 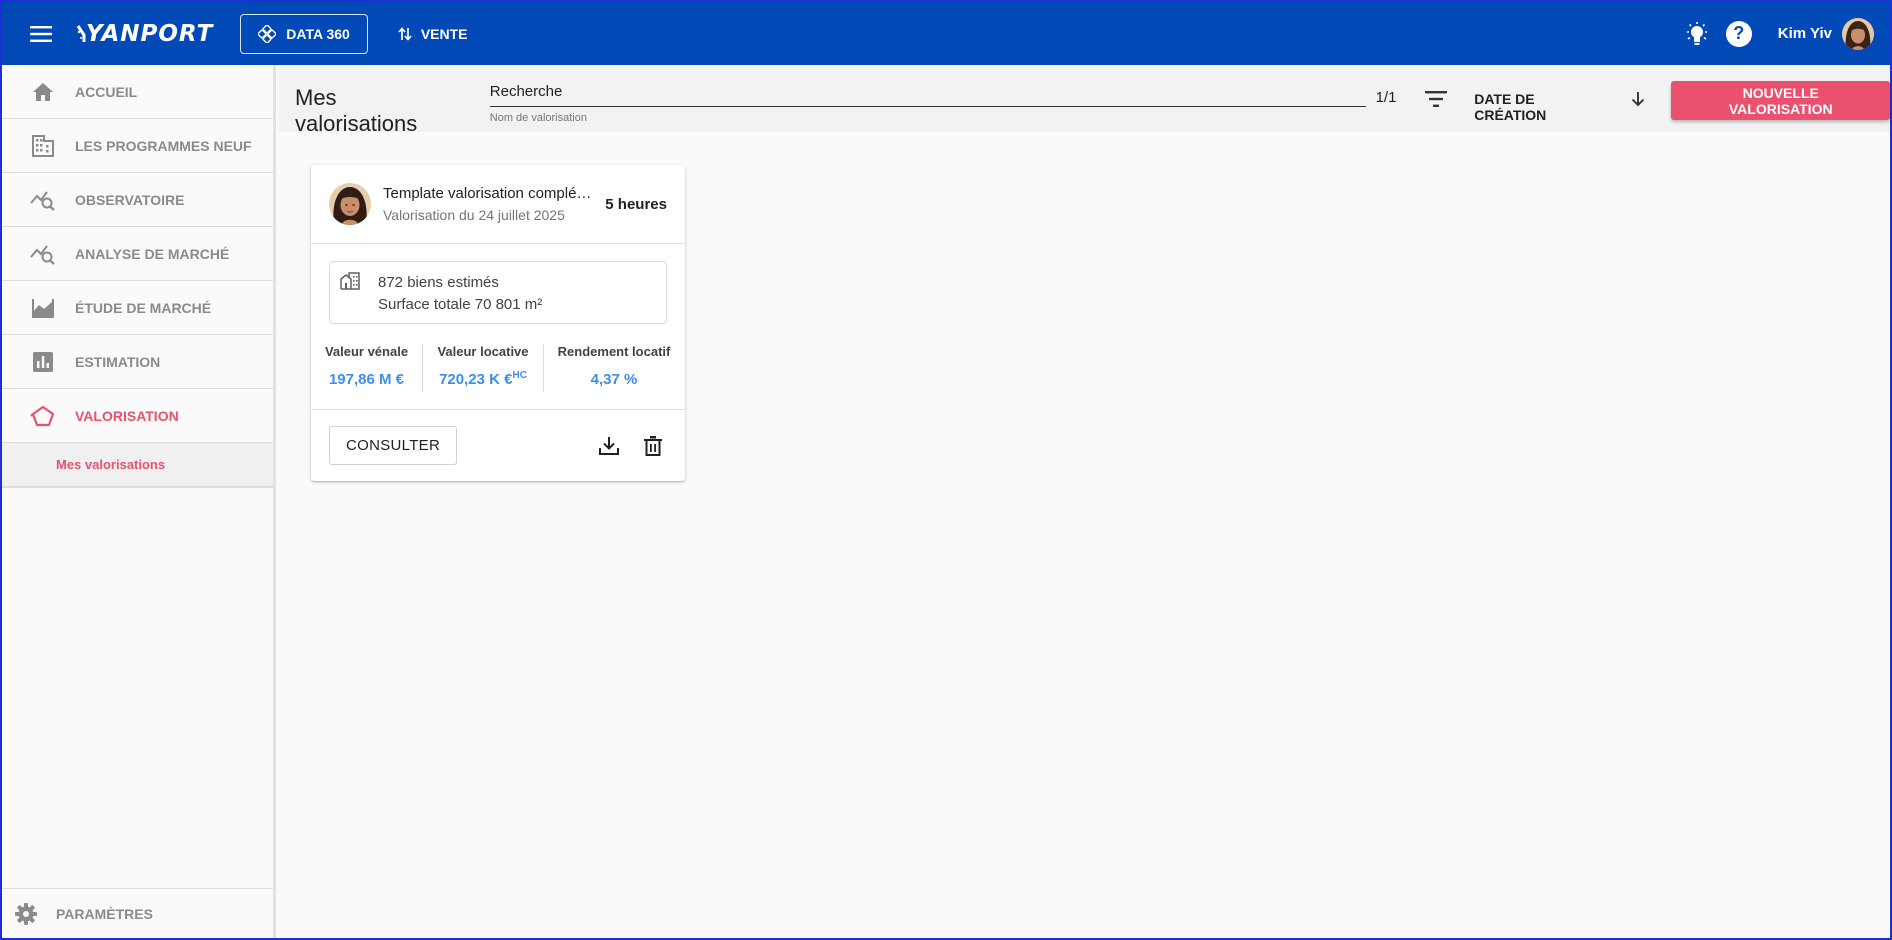 I want to click on card-subtitle: Valorisation du 24 juillet 2025, so click(x=474, y=215).